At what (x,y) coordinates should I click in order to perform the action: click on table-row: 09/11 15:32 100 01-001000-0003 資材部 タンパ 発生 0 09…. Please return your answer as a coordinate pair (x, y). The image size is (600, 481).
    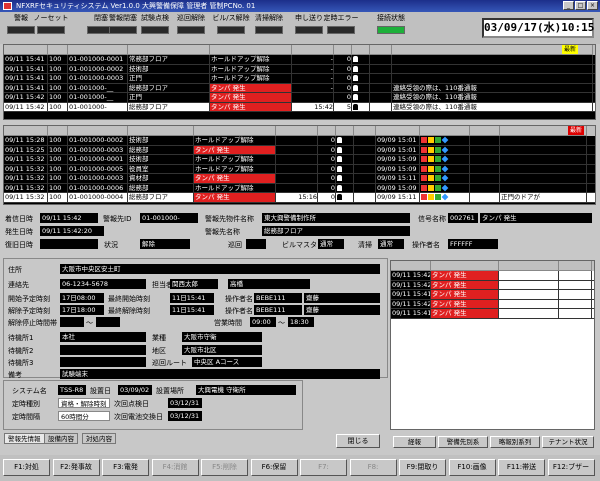
    Looking at the image, I should click on (299, 179).